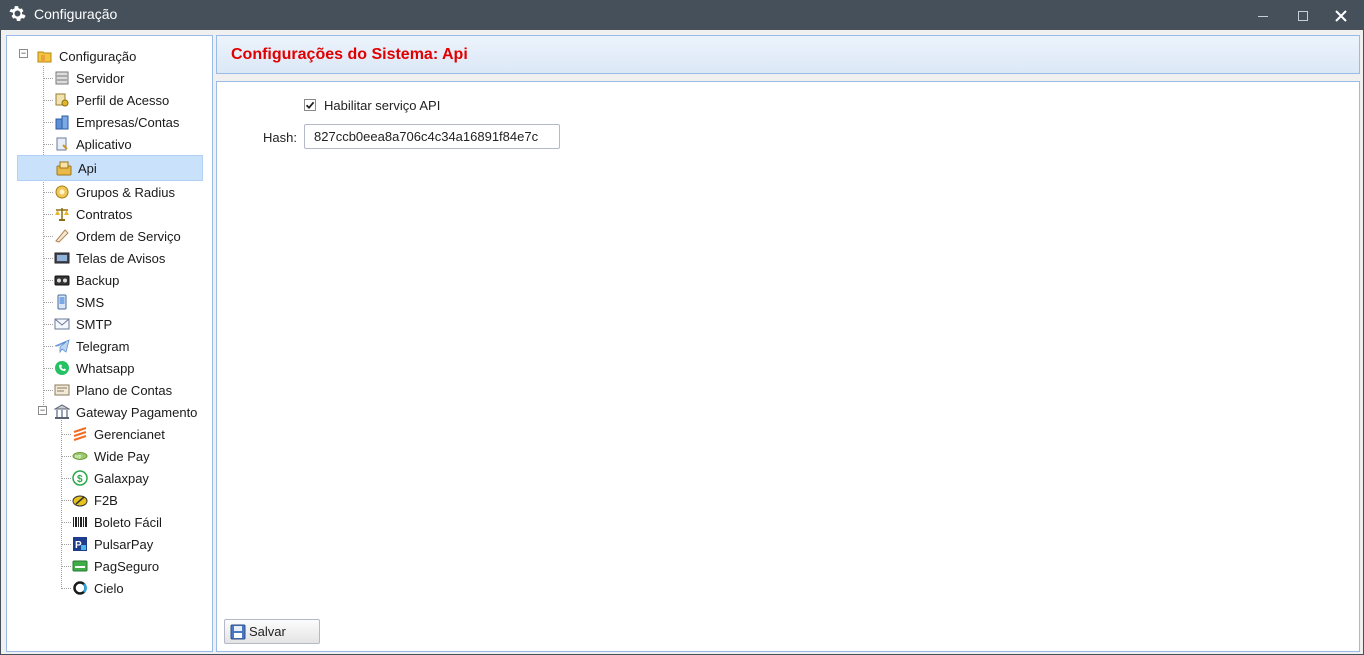 The image size is (1364, 655). I want to click on tree-node-label: Whatsapp, so click(105, 368).